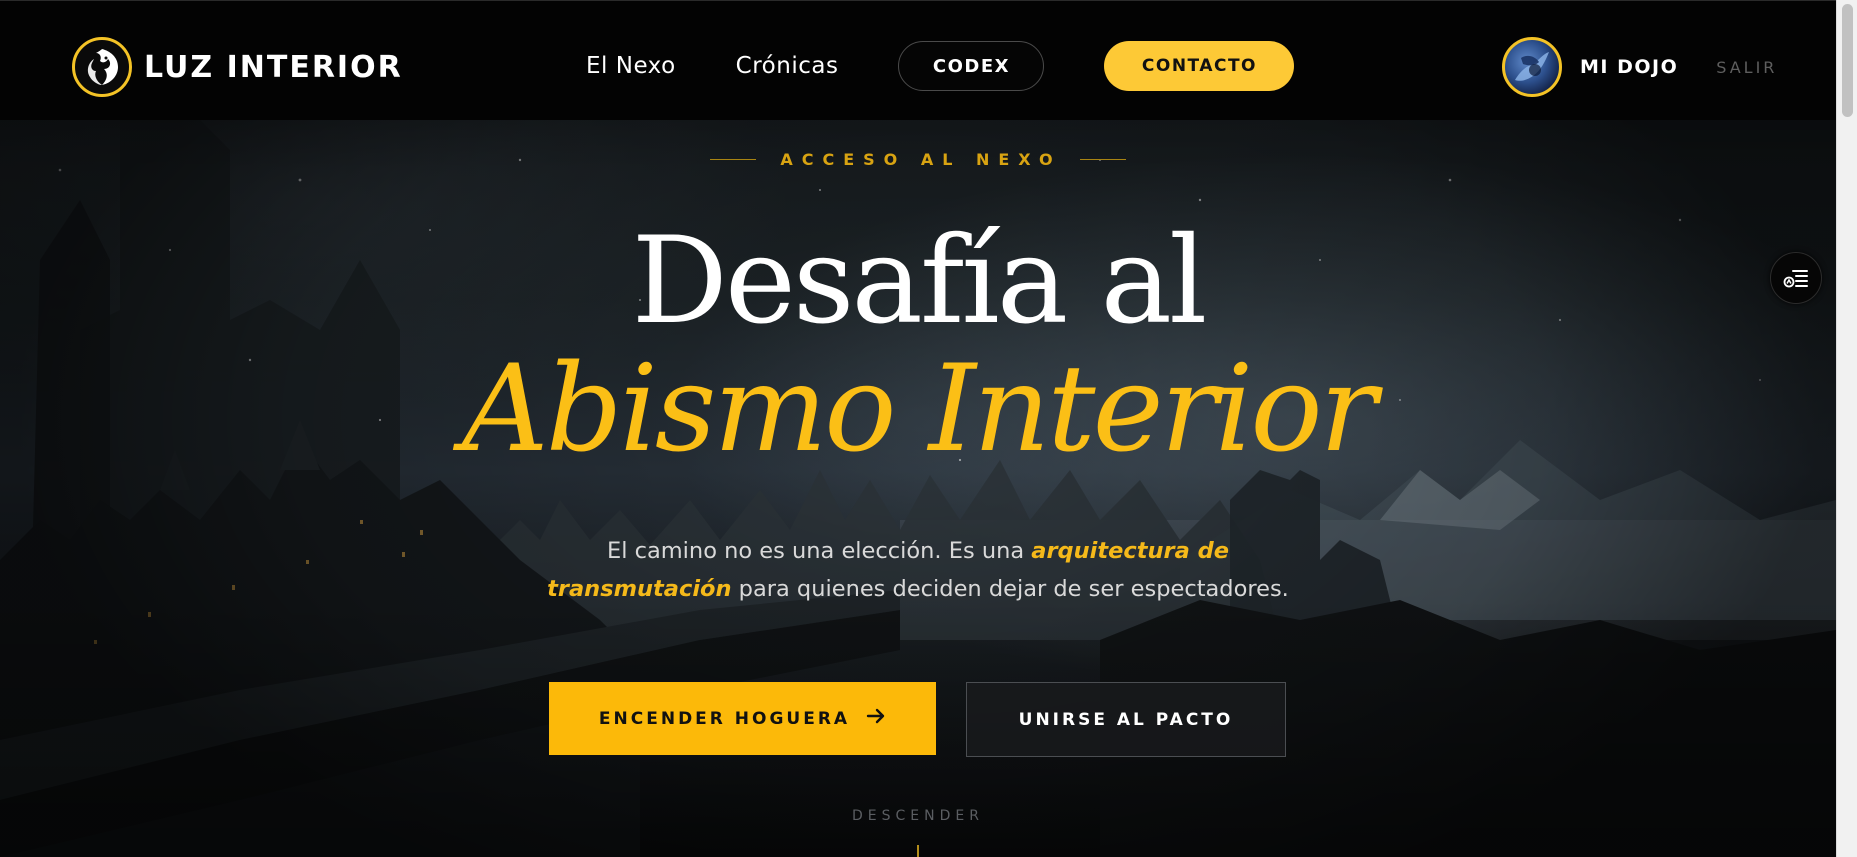  Describe the element at coordinates (919, 281) in the screenshot. I see `hero-title-line-1: Desafía al` at that location.